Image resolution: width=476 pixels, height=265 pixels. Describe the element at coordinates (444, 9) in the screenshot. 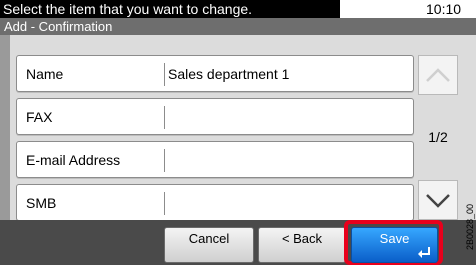

I see `clock: 10:10` at that location.